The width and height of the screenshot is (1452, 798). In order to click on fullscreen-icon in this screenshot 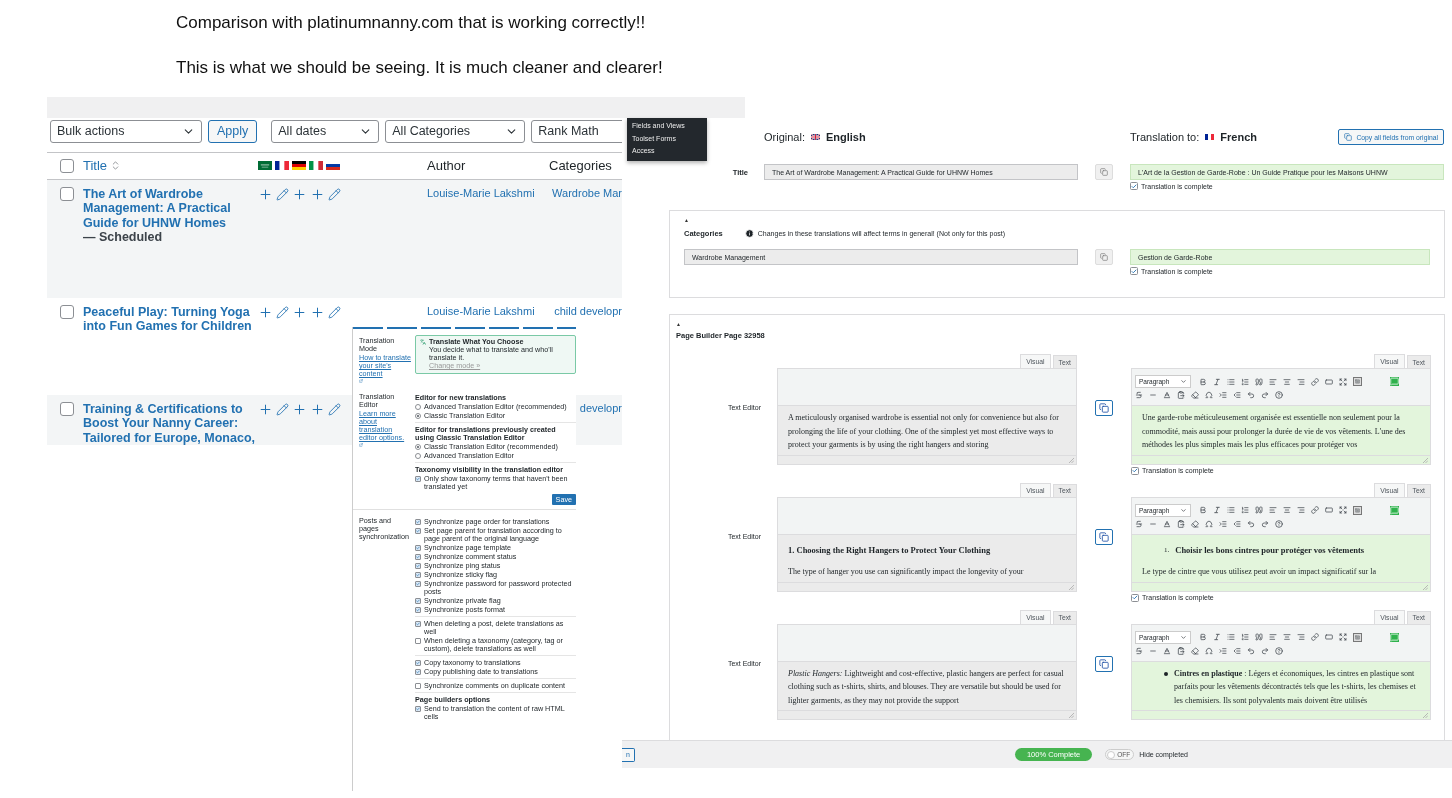, I will do `click(1343, 637)`.